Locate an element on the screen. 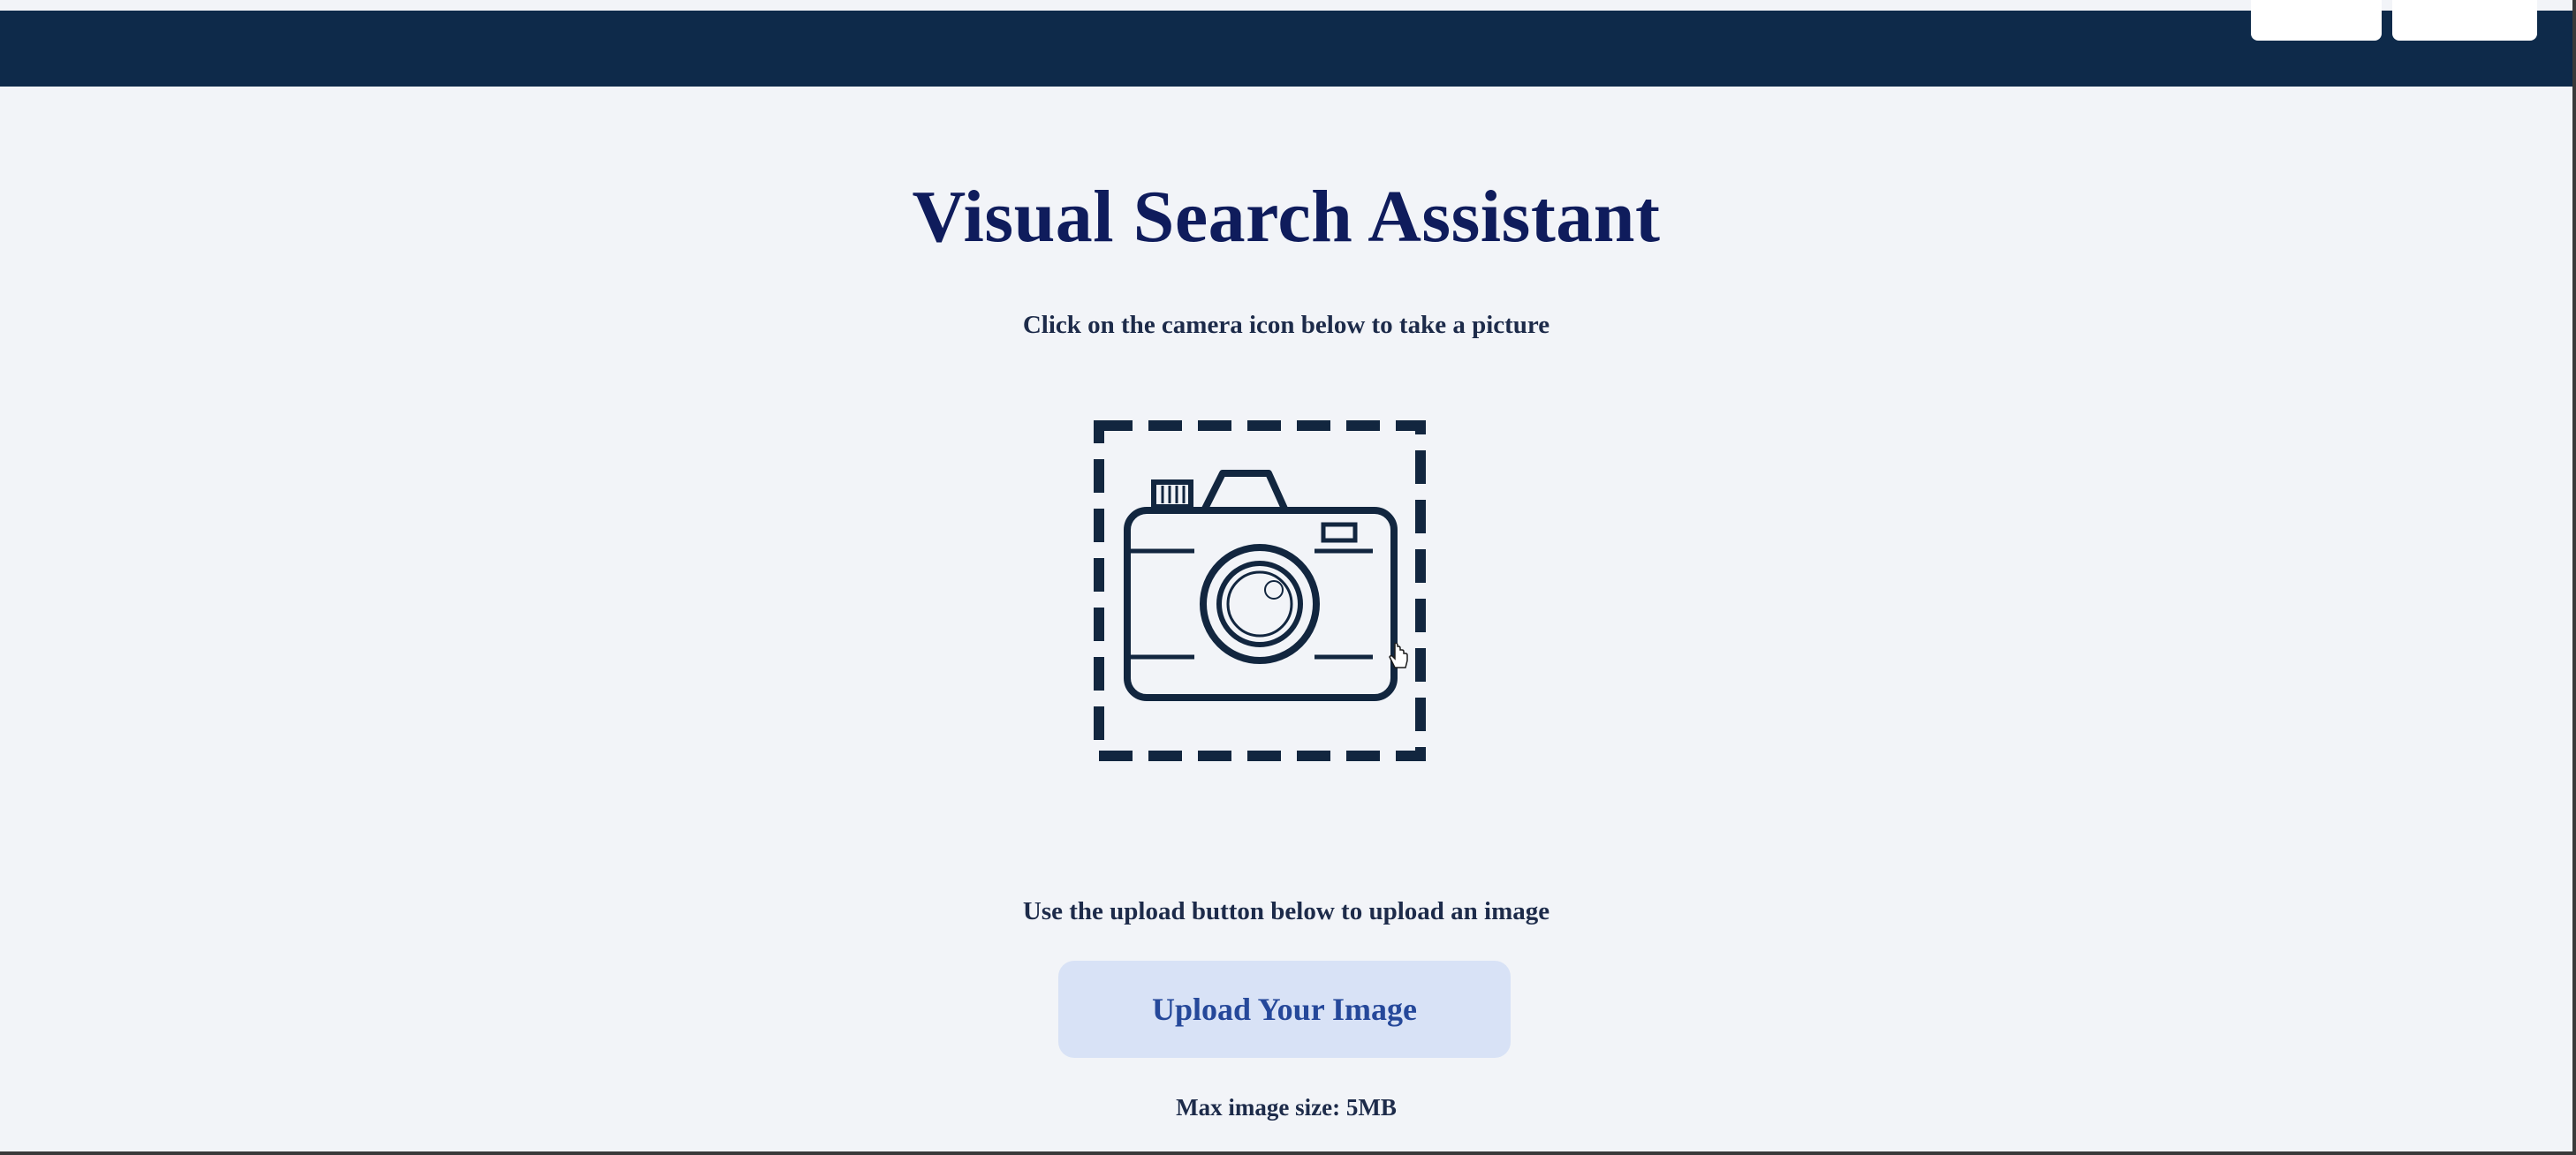 The image size is (2576, 1155). page-title: Visual Search Assistant is located at coordinates (1286, 217).